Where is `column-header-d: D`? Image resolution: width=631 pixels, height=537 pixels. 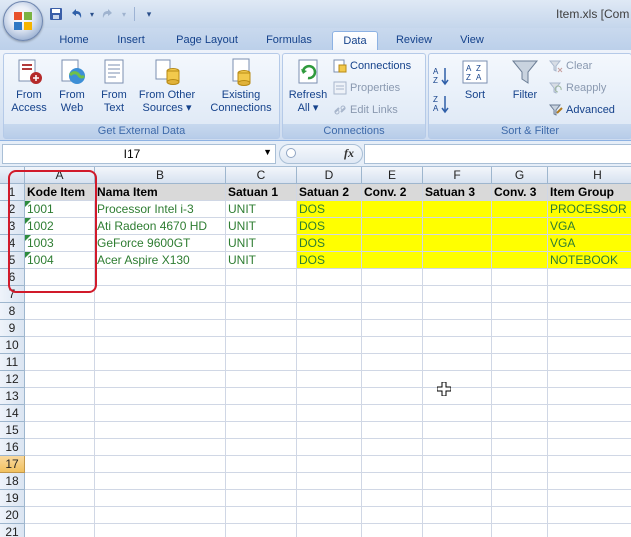 column-header-d: D is located at coordinates (329, 175).